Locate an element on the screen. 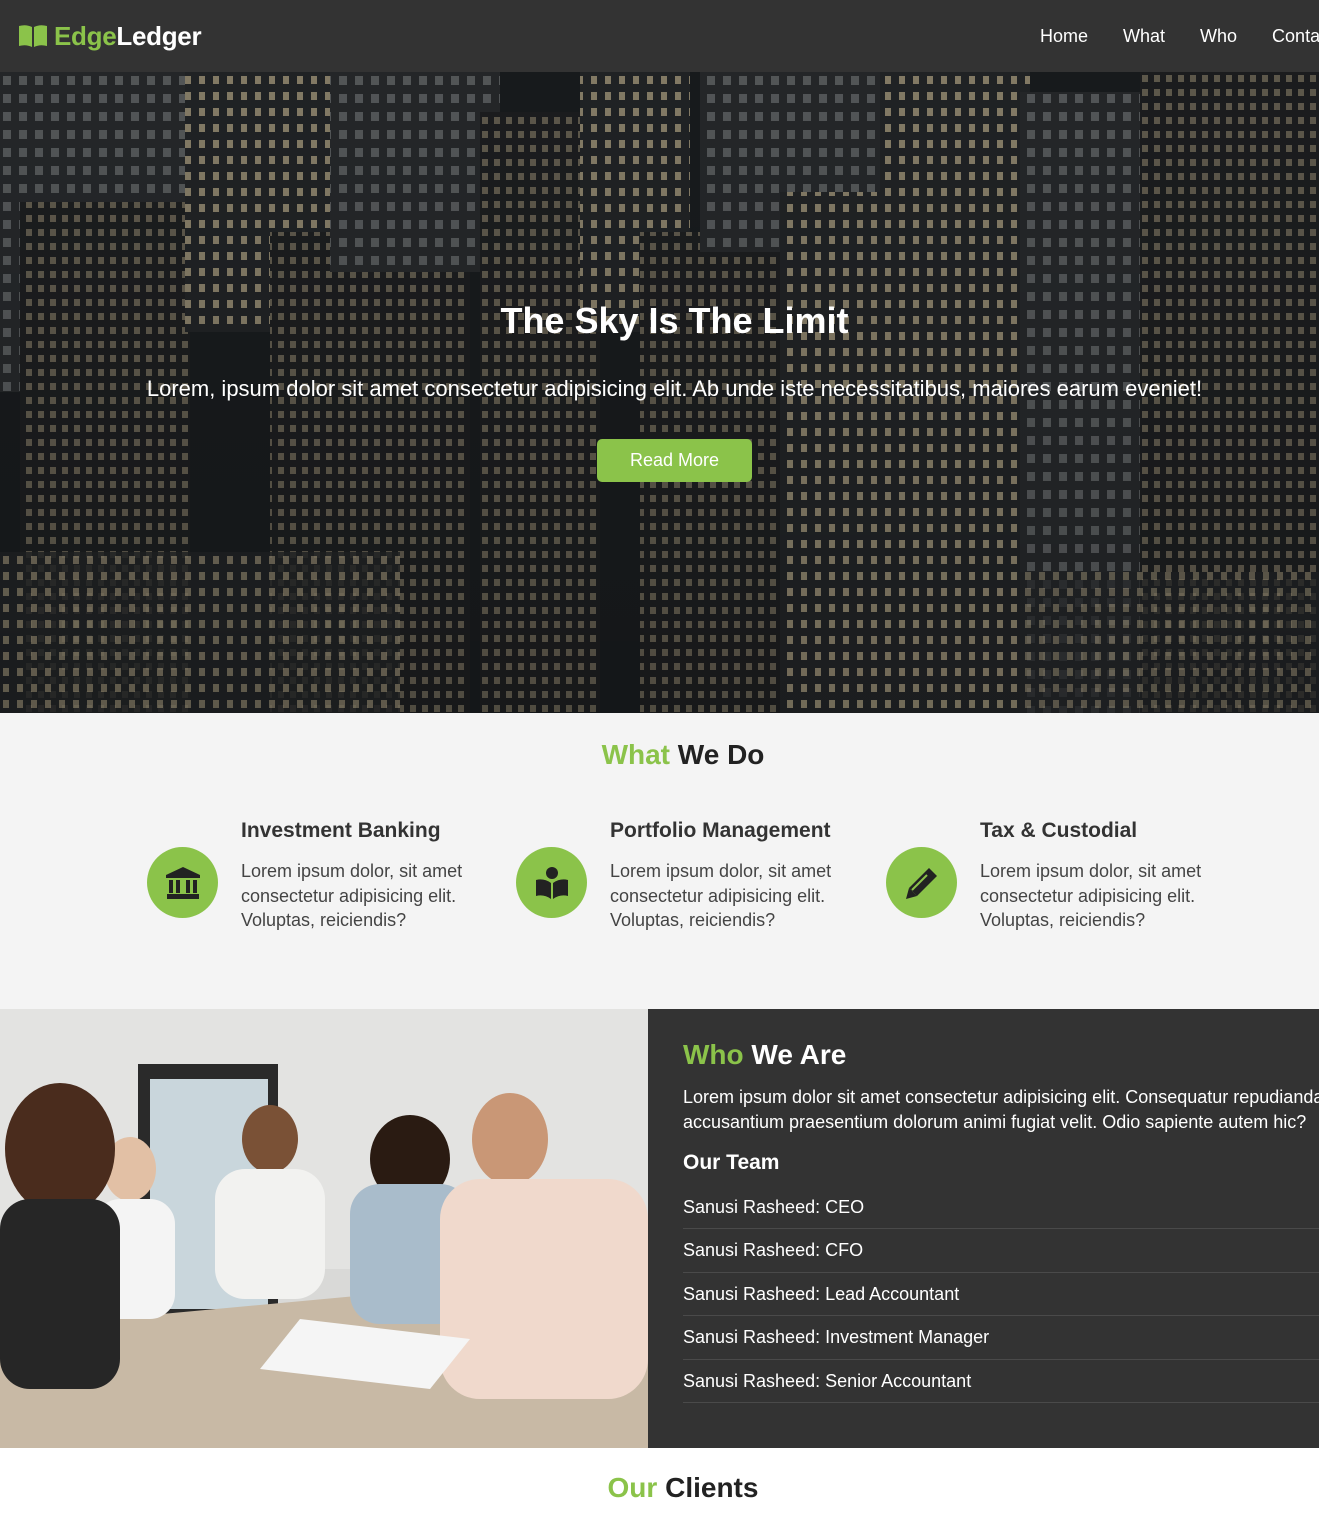 The height and width of the screenshot is (1530, 1319). nav-link-contact: Contac is located at coordinates (1295, 36).